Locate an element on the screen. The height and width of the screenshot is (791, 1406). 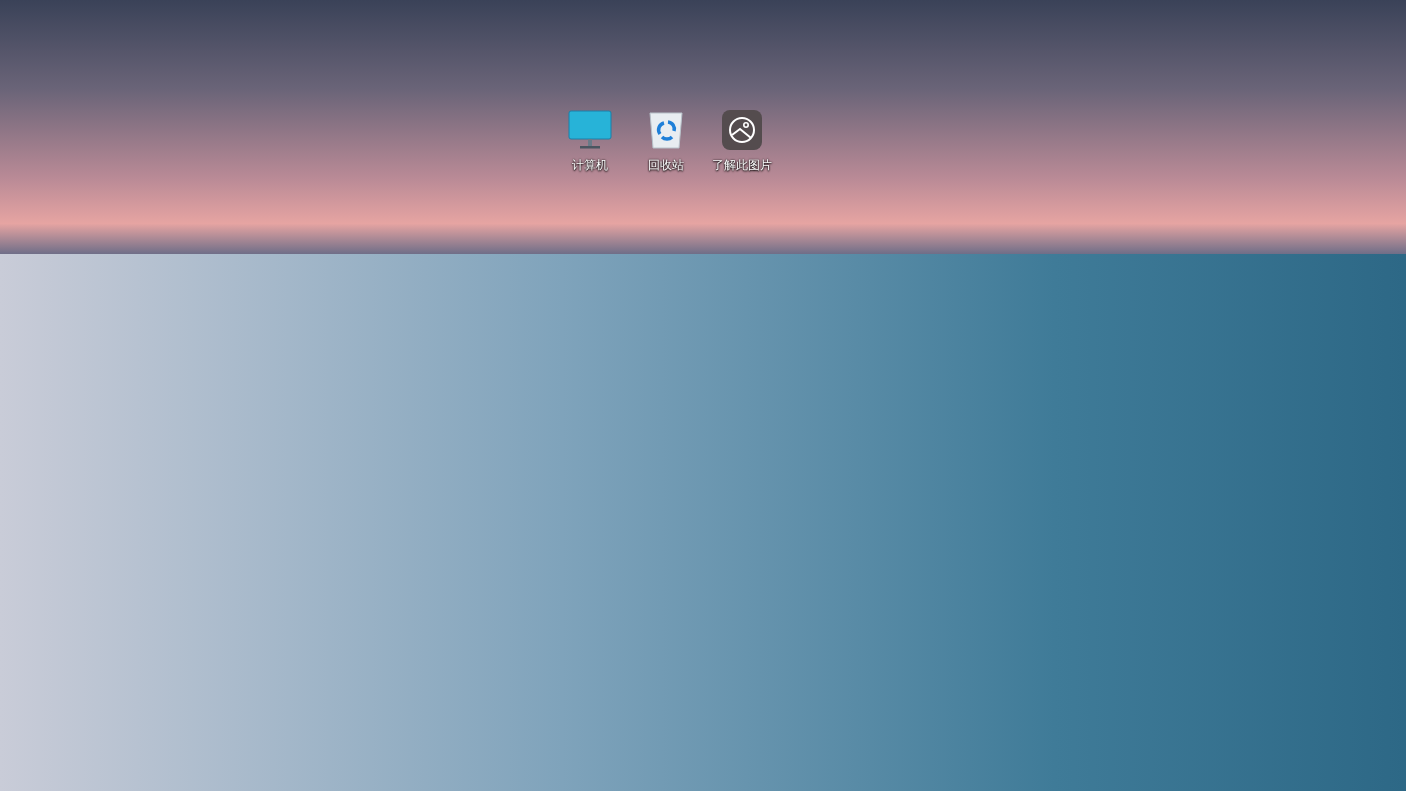
shortcut-label: 回收站 is located at coordinates (666, 165).